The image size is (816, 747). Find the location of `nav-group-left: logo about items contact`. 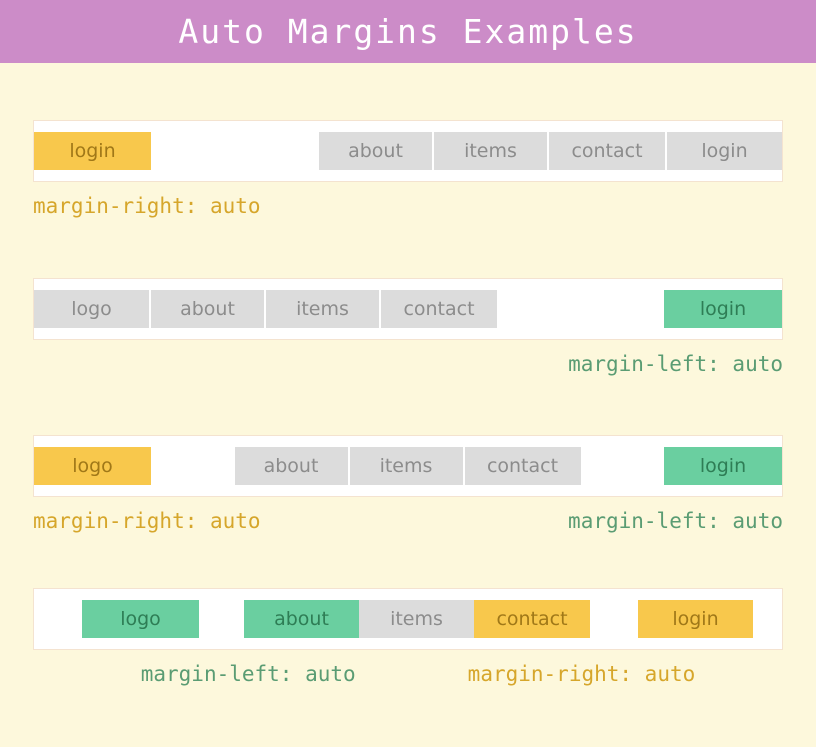

nav-group-left: logo about items contact is located at coordinates (265, 309).